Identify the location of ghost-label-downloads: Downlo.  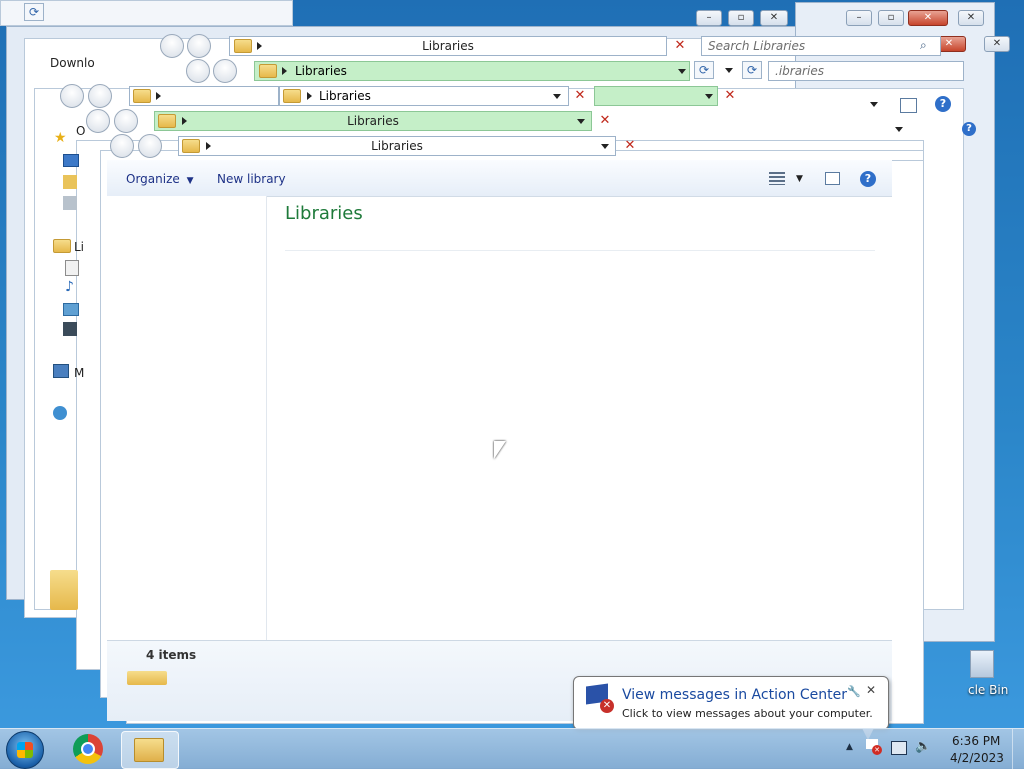
(72, 63).